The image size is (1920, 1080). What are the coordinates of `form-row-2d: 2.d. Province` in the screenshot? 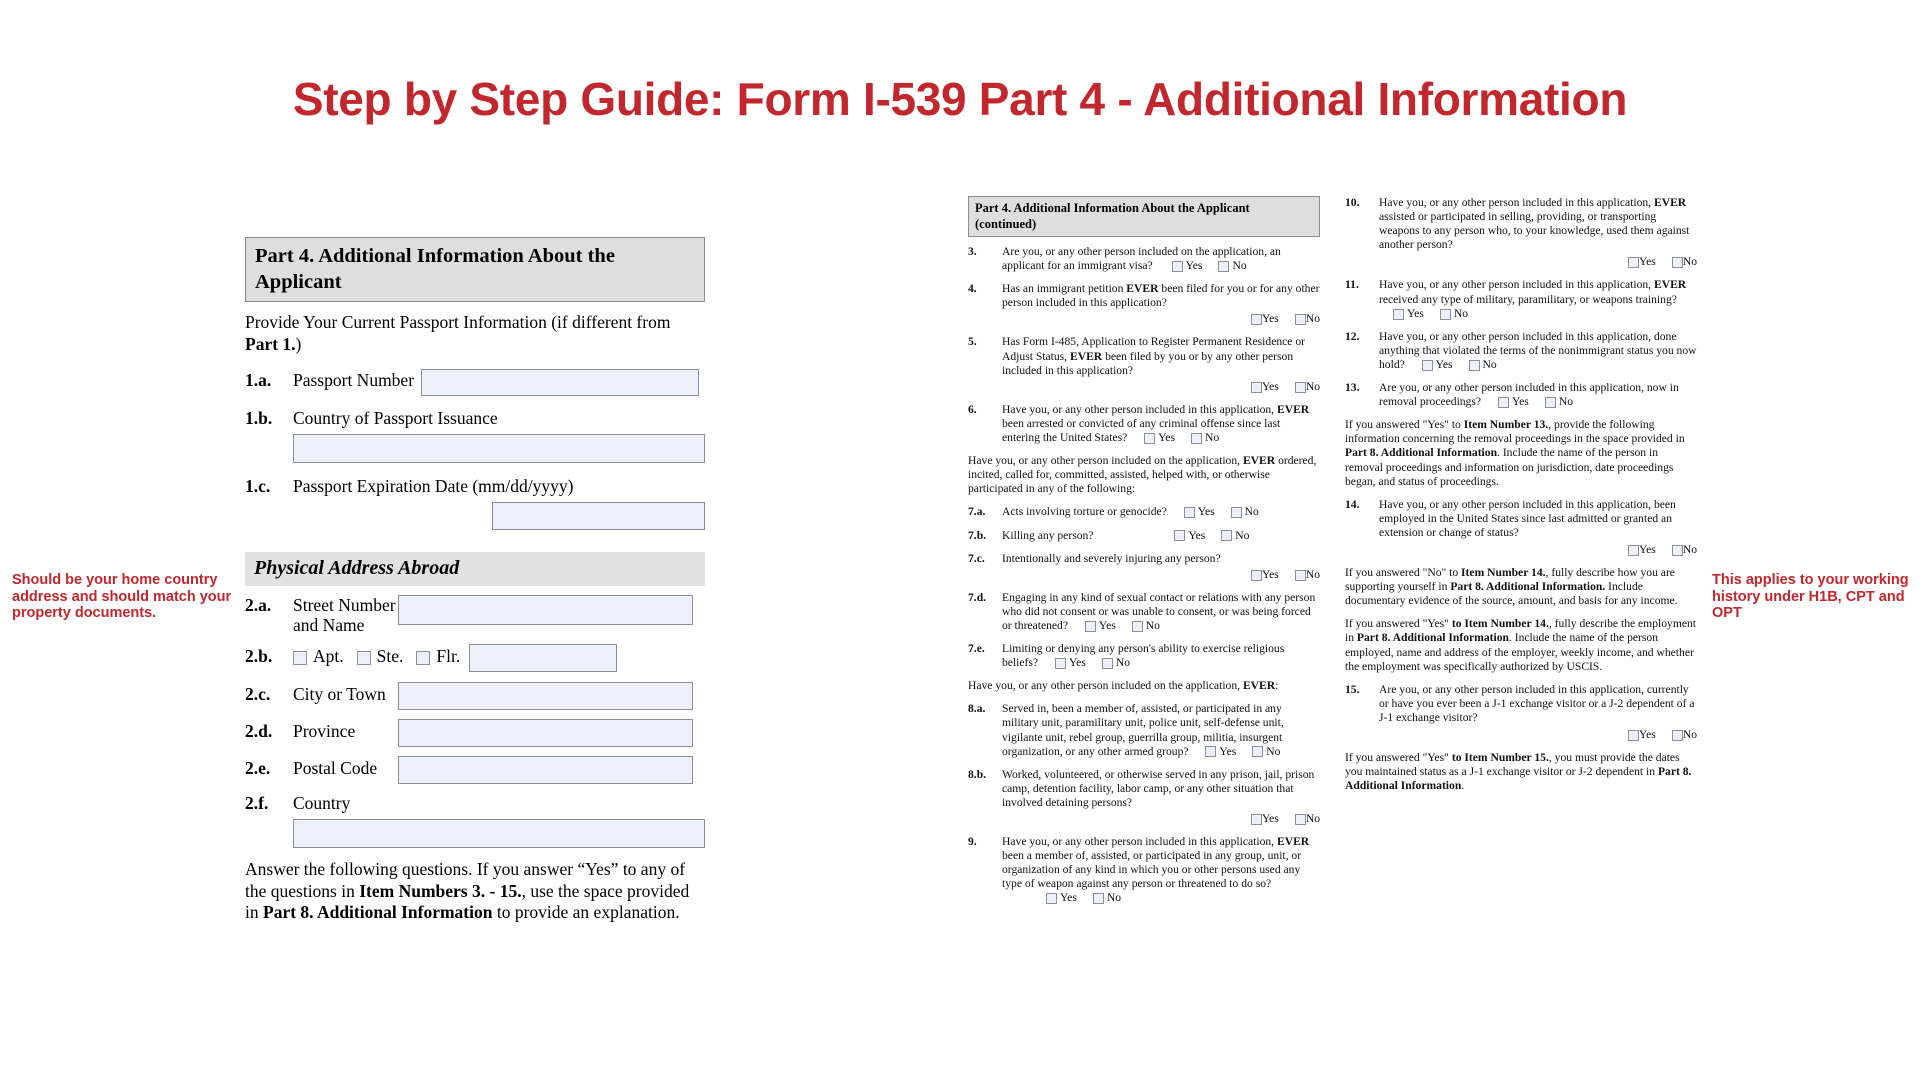 It's located at (475, 733).